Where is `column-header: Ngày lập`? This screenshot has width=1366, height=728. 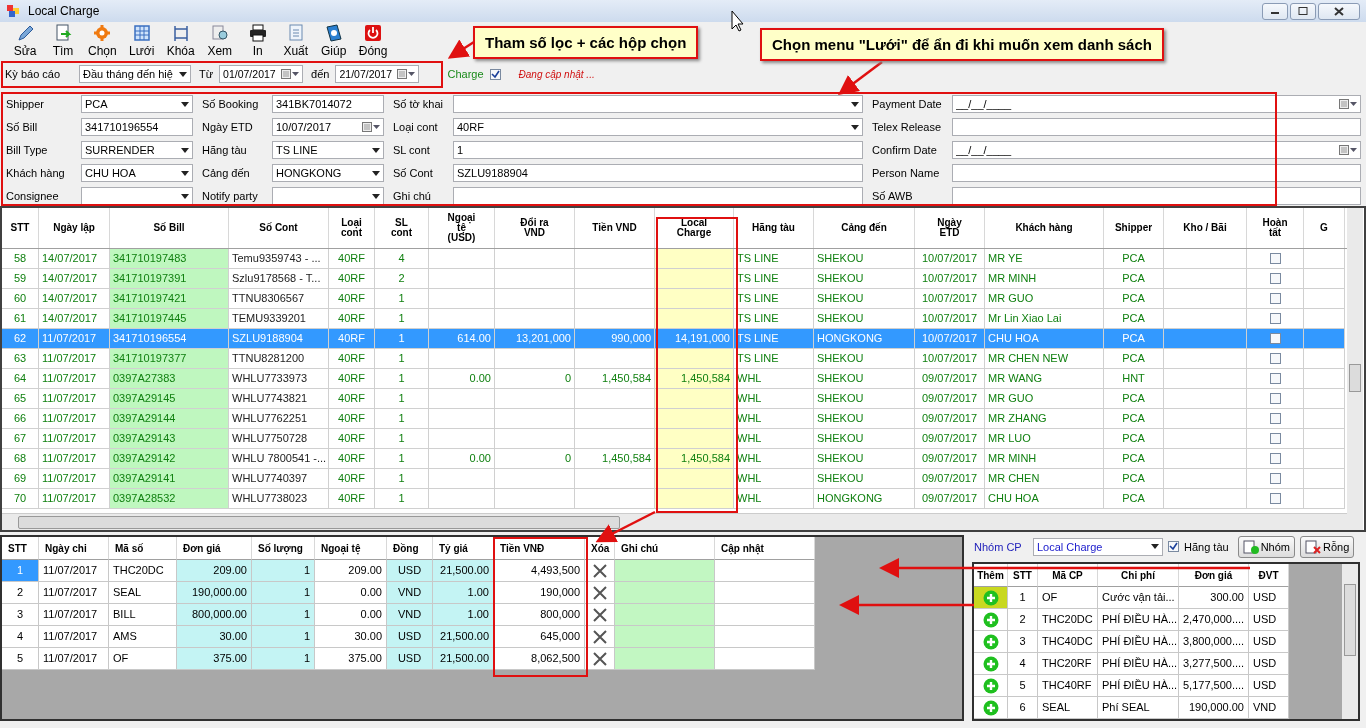 column-header: Ngày lập is located at coordinates (74, 228).